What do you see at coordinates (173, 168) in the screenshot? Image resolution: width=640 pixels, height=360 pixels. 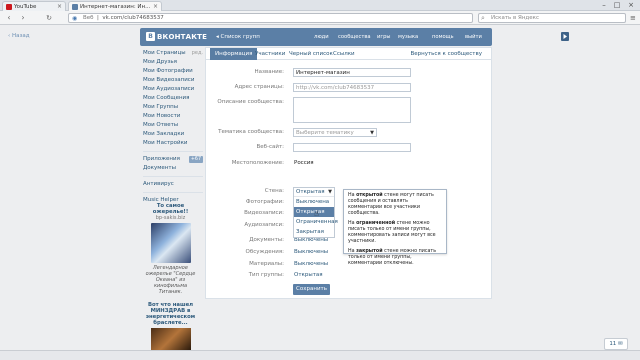 I see `left-menu-item: Документы` at bounding box center [173, 168].